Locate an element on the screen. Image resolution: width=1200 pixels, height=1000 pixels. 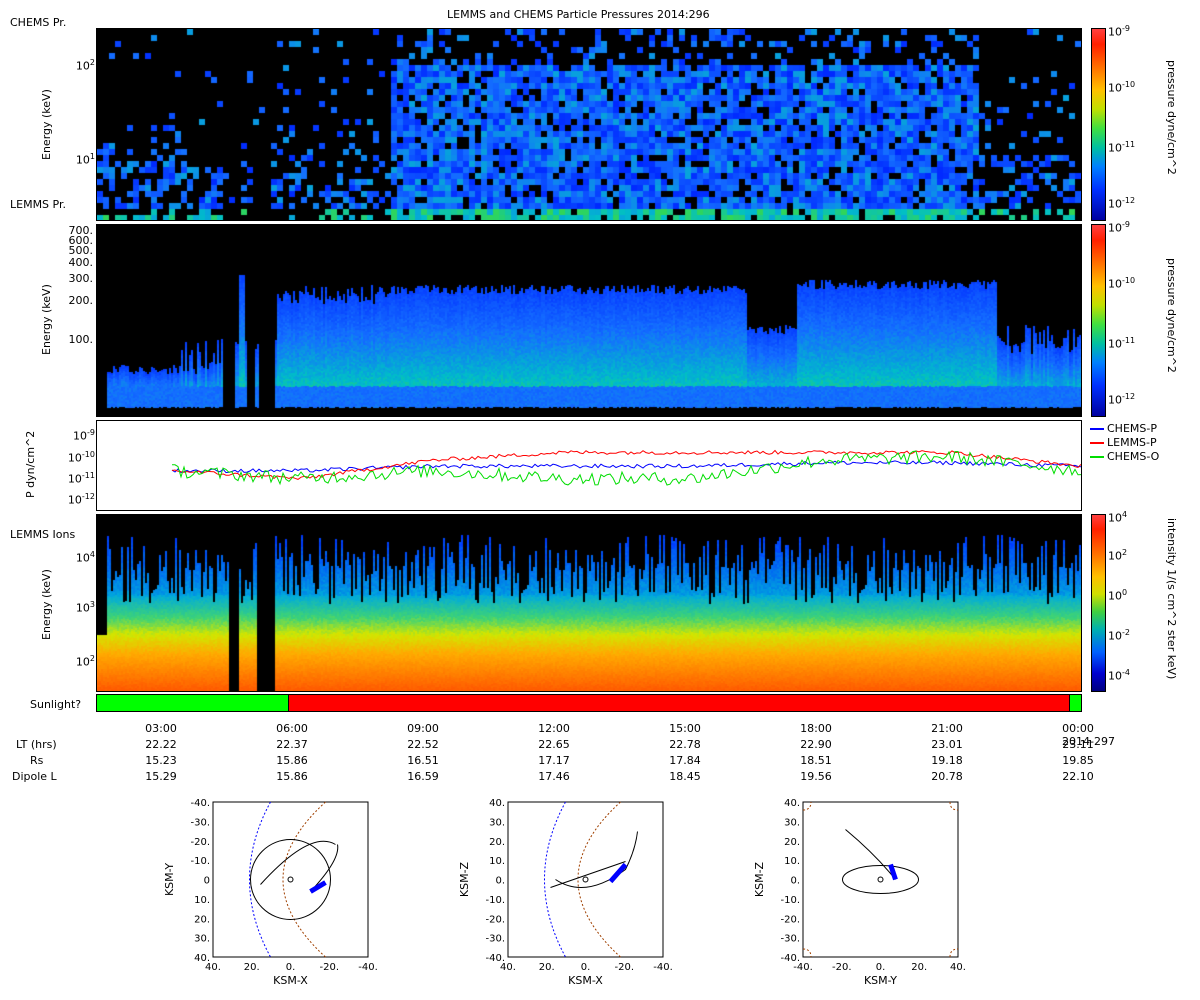
lemms-ions-ylabel: Energy (keV) is located at coordinates (46, 604).